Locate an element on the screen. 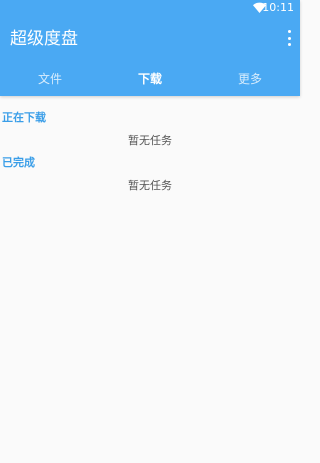  tab-bar: 文件 下载 更多 is located at coordinates (150, 79).